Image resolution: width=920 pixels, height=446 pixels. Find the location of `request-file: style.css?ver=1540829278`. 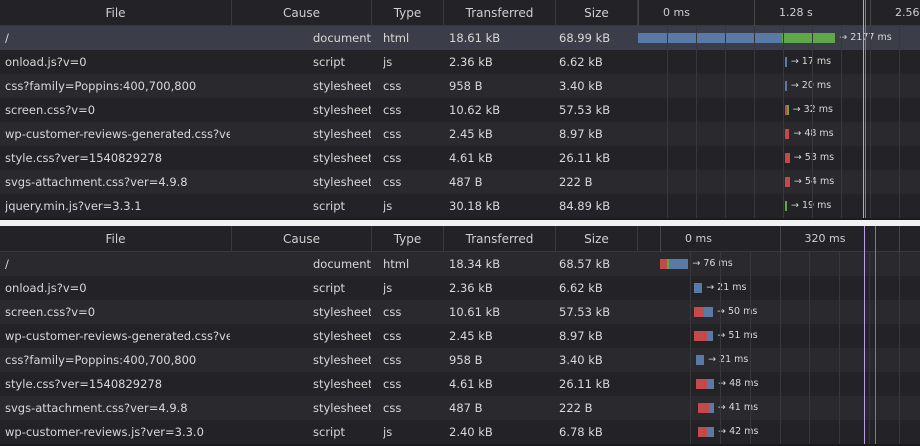

request-file: style.css?ver=1540829278 is located at coordinates (84, 384).